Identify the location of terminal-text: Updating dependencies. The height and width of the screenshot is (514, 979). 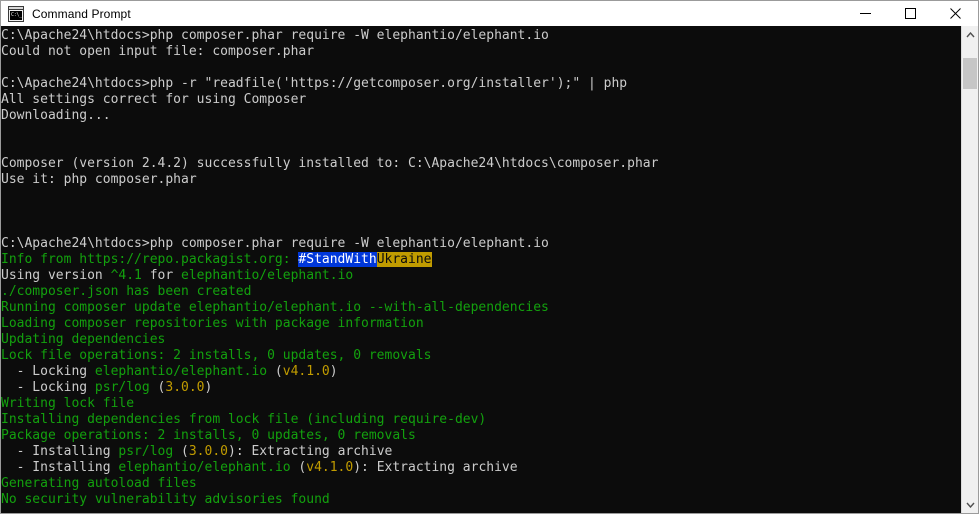
(83, 339).